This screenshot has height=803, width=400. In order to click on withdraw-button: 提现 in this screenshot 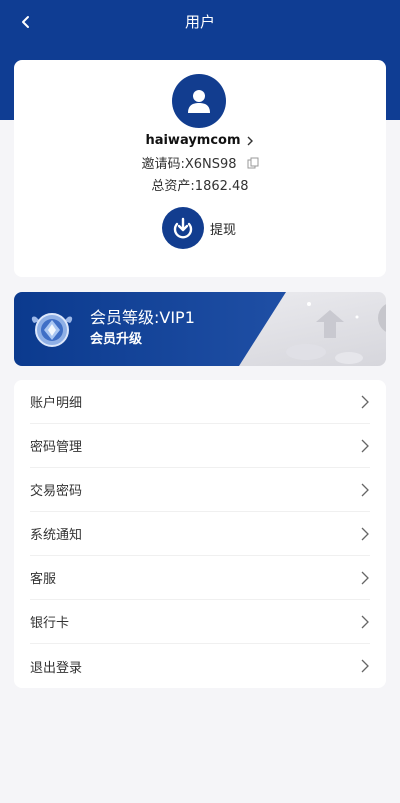, I will do `click(199, 228)`.